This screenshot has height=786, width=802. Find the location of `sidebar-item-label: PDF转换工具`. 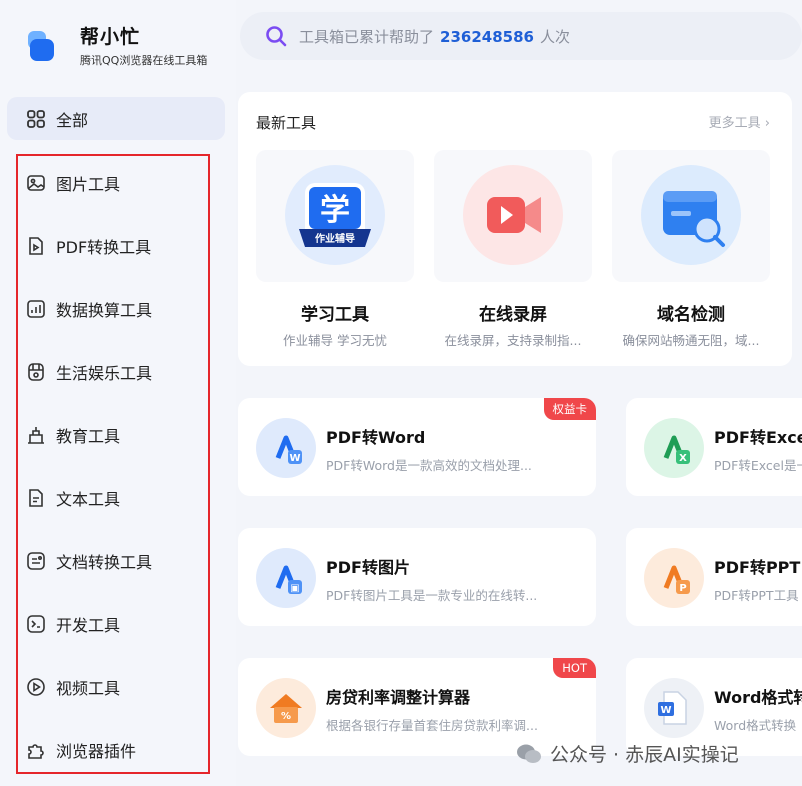

sidebar-item-label: PDF转换工具 is located at coordinates (104, 247).